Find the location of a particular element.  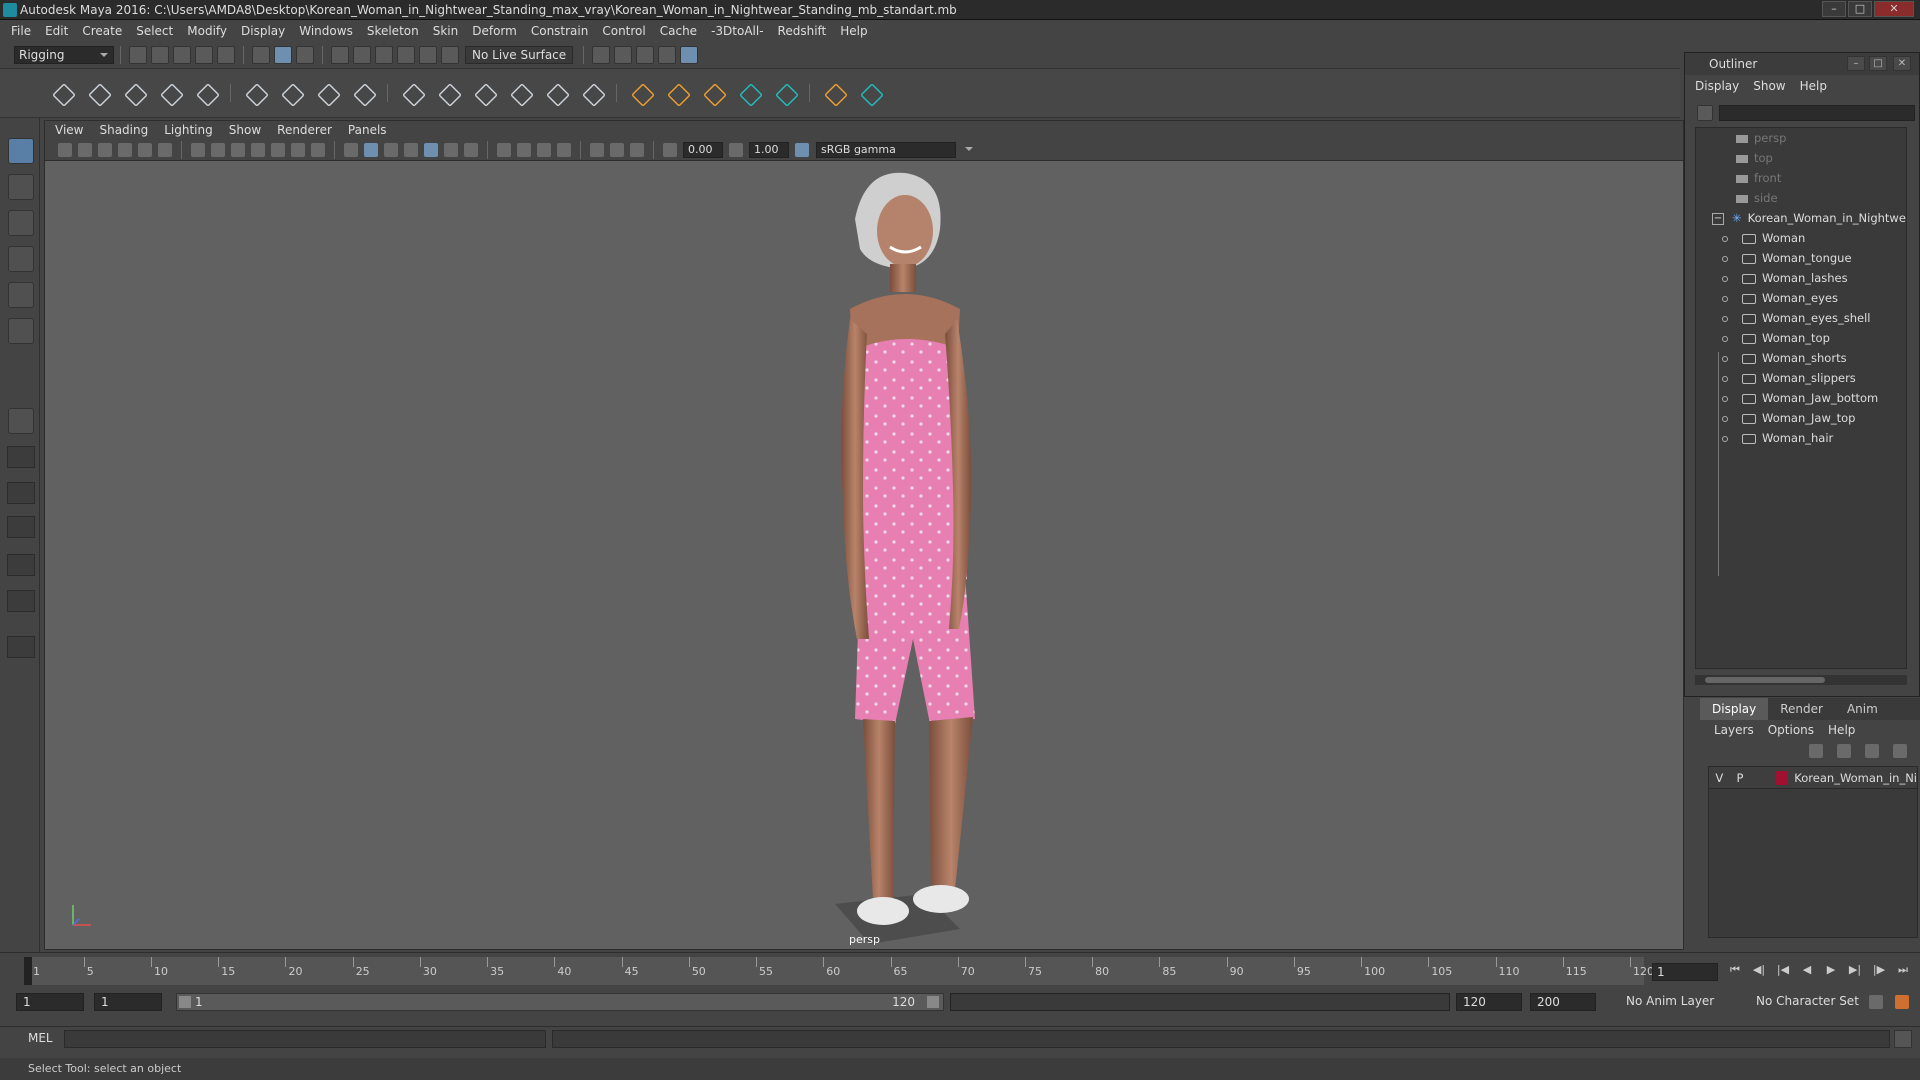

wrap-icon is located at coordinates (327, 93).